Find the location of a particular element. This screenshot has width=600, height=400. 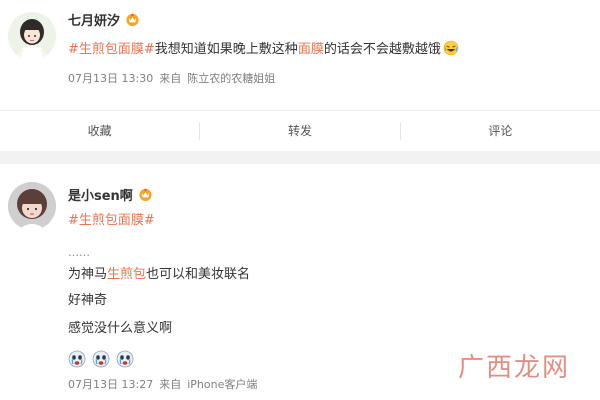

keyword-link: 生煎包 is located at coordinates (126, 274).